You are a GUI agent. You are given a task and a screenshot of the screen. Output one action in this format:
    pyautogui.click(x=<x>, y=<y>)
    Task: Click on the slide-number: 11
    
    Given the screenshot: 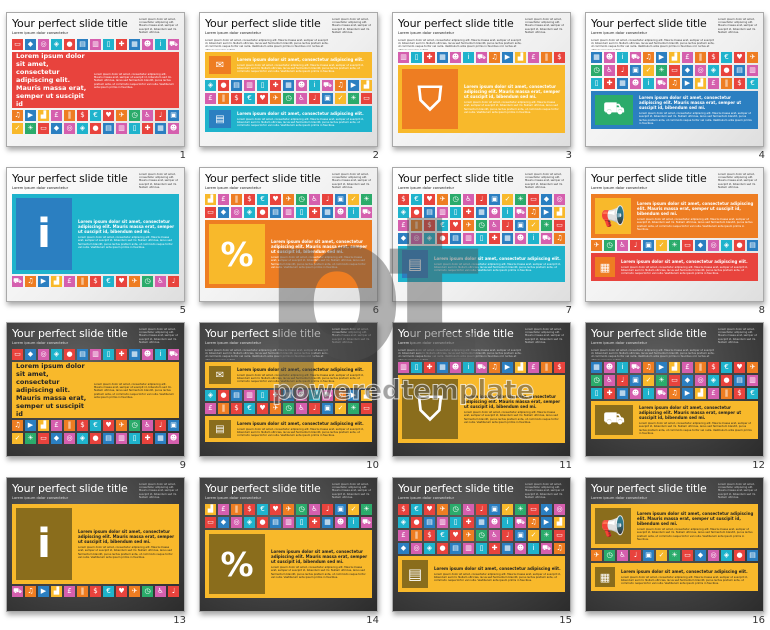 What is the action you would take?
    pyautogui.click(x=565, y=465)
    